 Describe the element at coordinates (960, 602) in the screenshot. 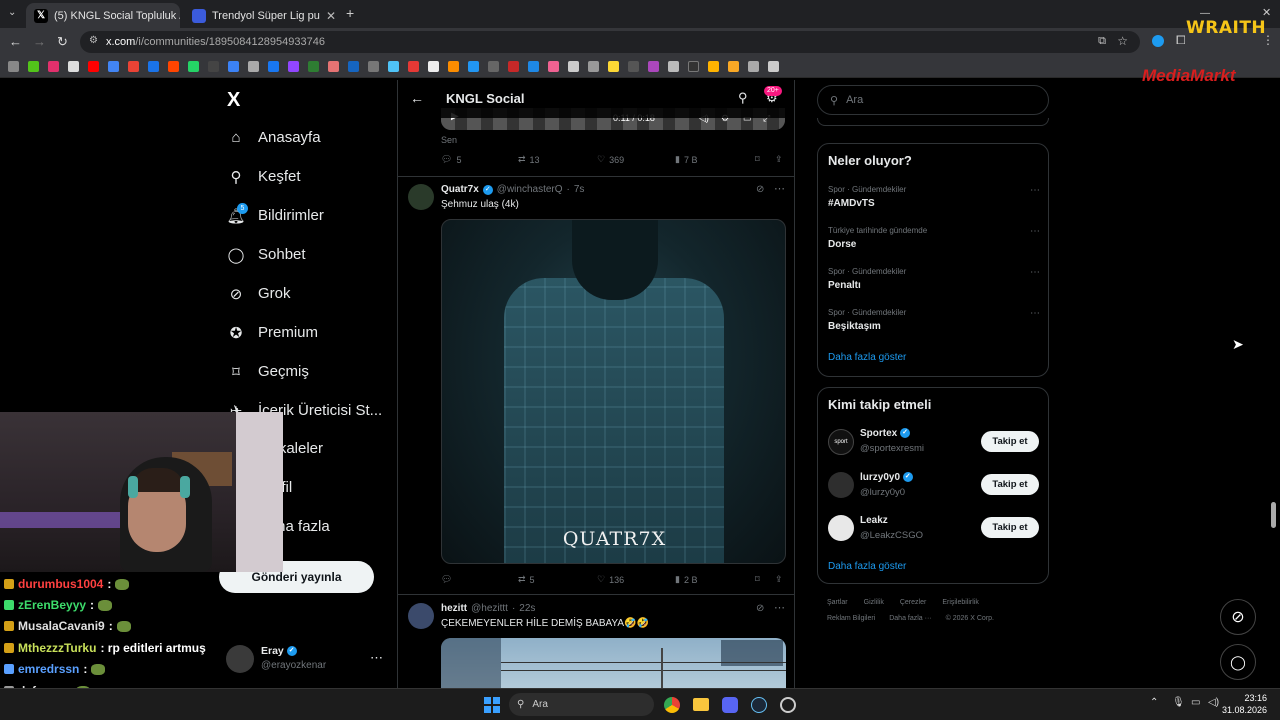

I see `footer-link: Erişilebilirlik` at that location.